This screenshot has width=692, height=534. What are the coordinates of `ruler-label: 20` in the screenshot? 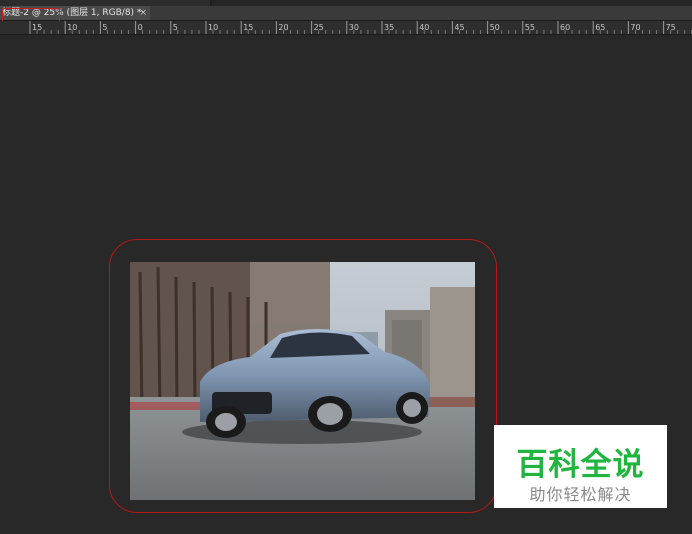 It's located at (283, 27).